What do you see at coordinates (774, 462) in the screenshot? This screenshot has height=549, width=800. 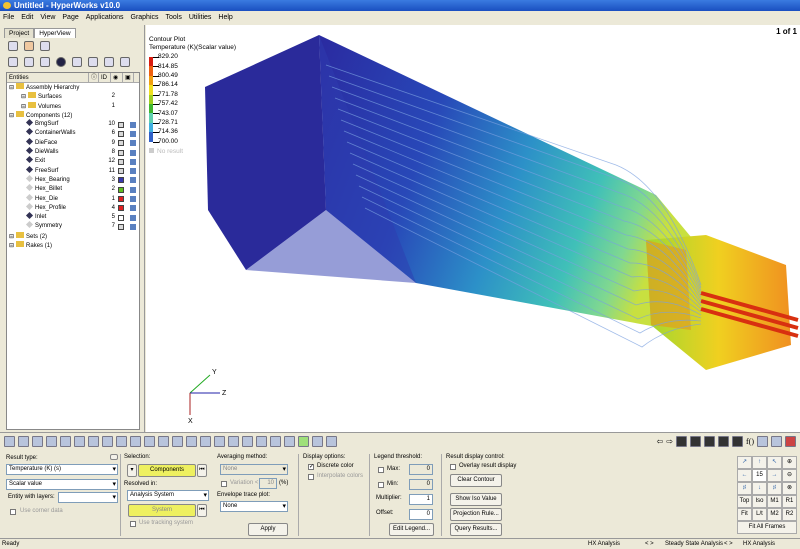 I see `rotate-up-right-icon: ↖` at bounding box center [774, 462].